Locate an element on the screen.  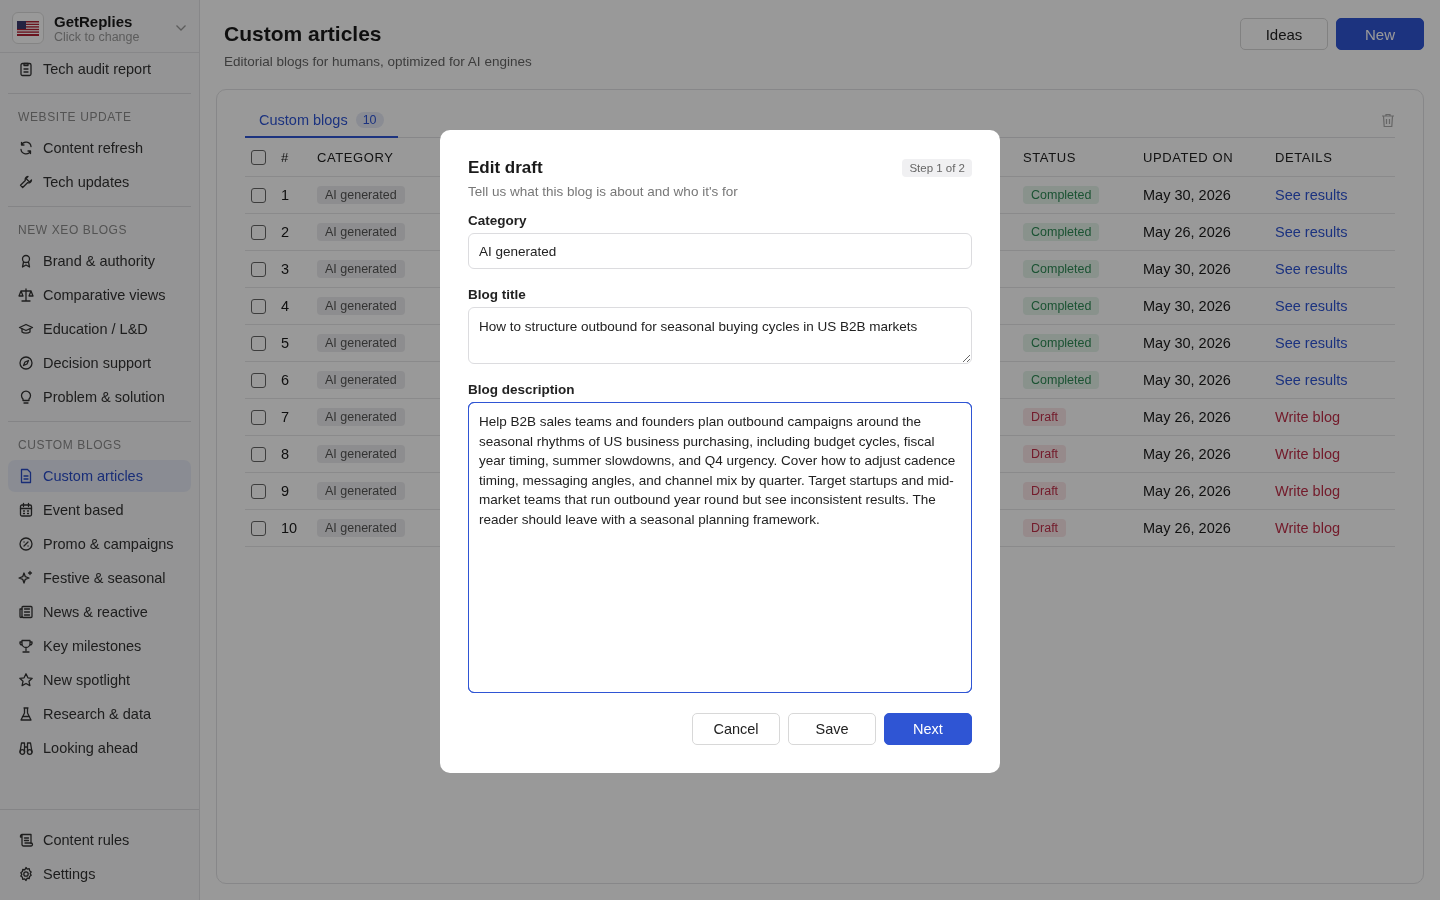
sidebar-item: Event based is located at coordinates (99, 510).